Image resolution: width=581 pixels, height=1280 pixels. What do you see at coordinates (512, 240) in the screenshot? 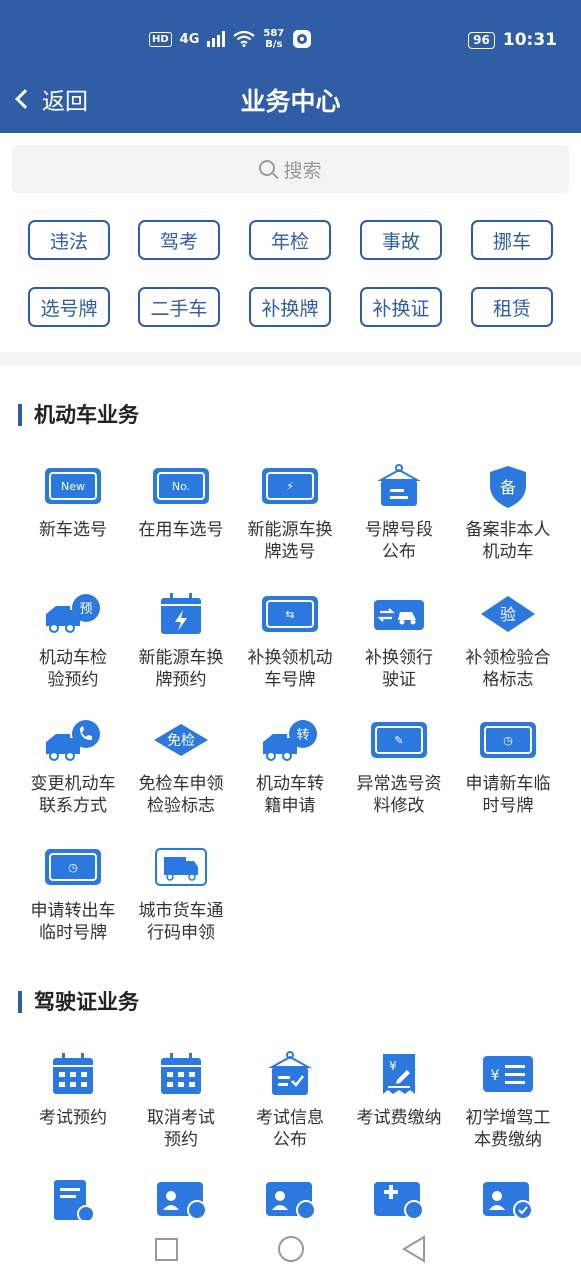
I see `tag-move-car: 挪车` at bounding box center [512, 240].